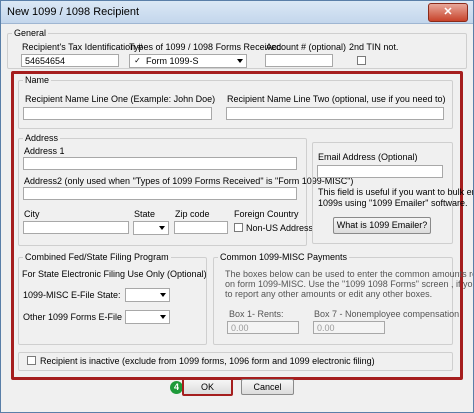 This screenshot has height=413, width=474. I want to click on name-group: Name, so click(235, 102).